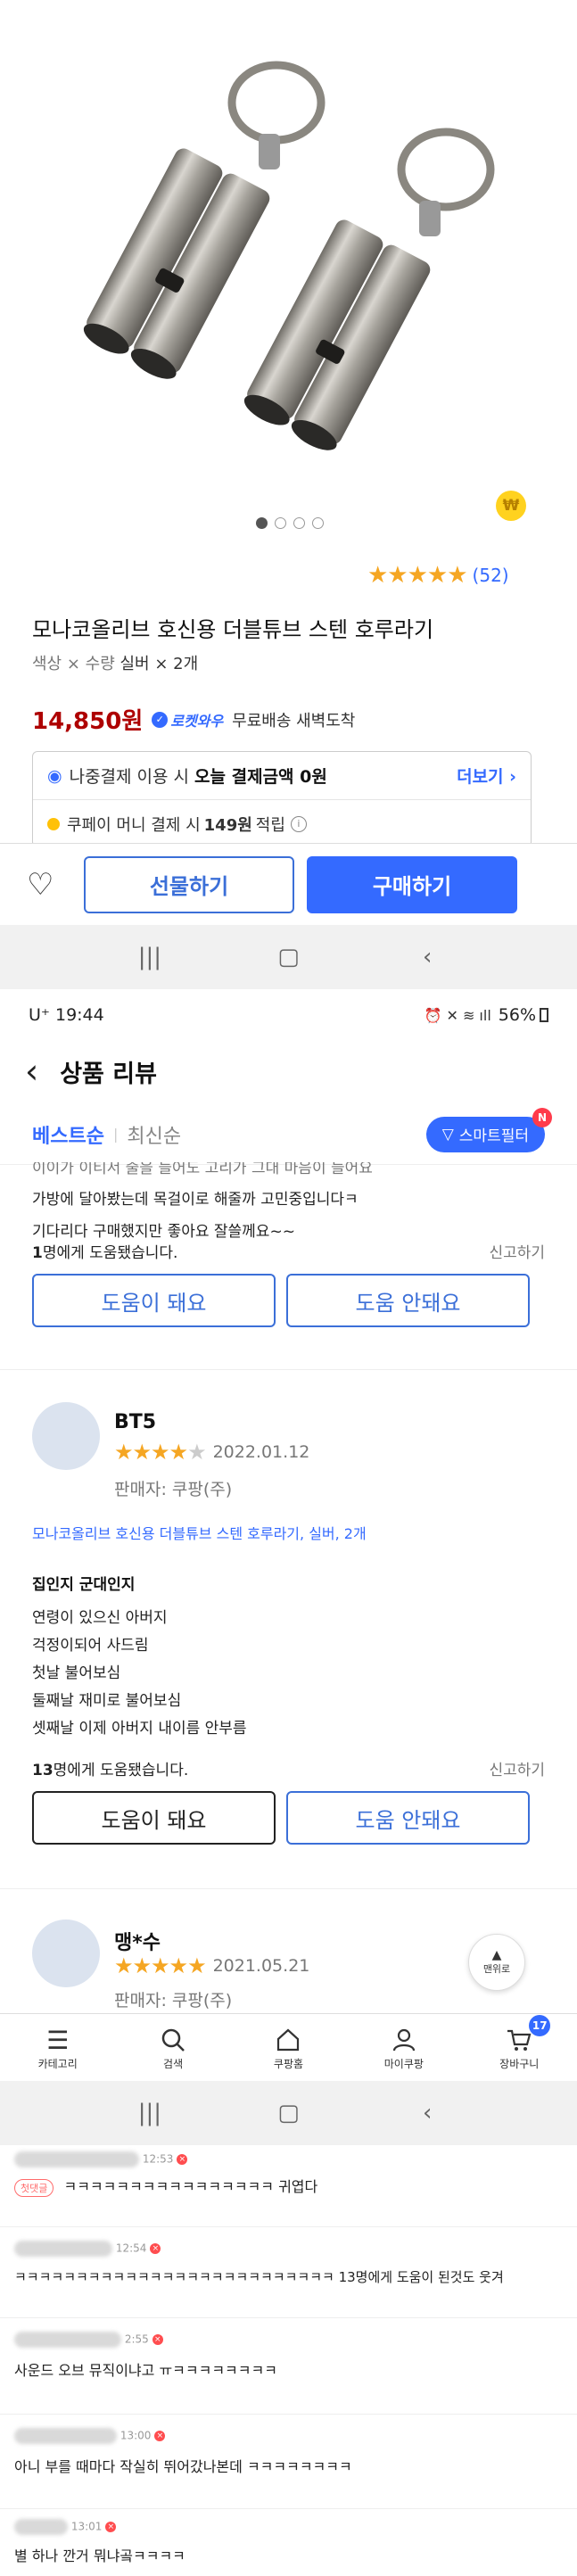 The width and height of the screenshot is (577, 2576). Describe the element at coordinates (404, 2040) in the screenshot. I see `person-icon` at that location.